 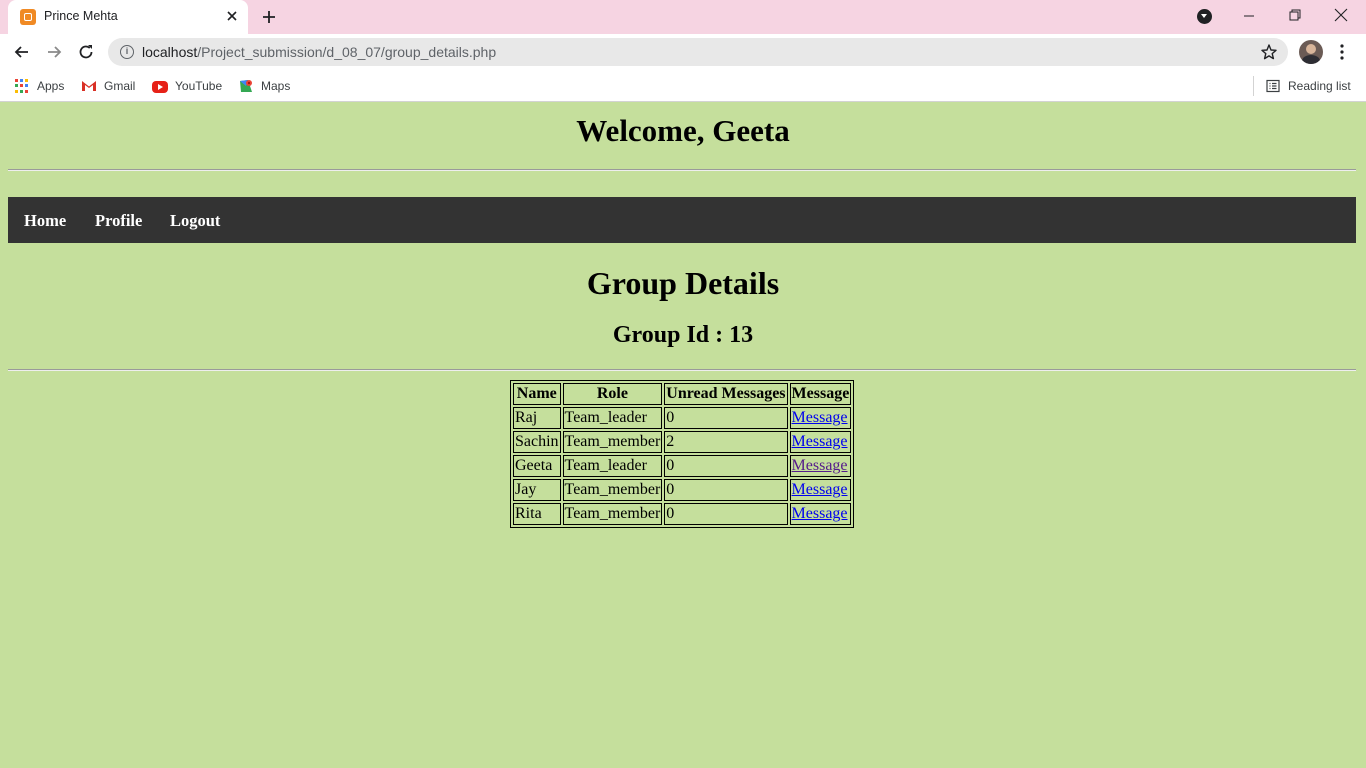 What do you see at coordinates (1341, 16) in the screenshot?
I see `close-window-icon` at bounding box center [1341, 16].